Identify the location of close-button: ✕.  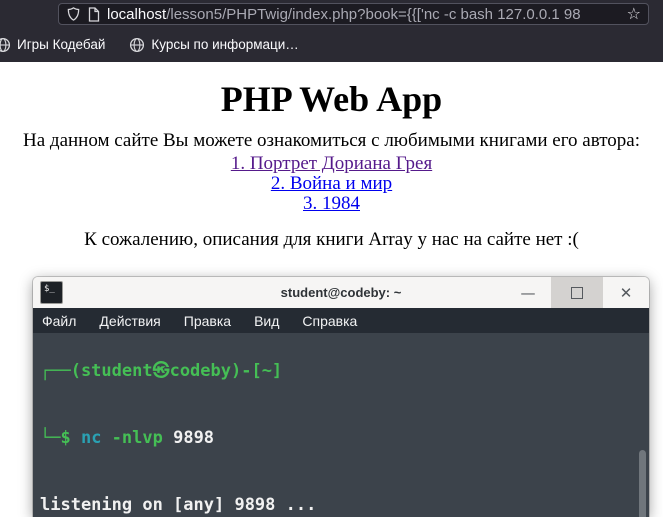
(626, 292).